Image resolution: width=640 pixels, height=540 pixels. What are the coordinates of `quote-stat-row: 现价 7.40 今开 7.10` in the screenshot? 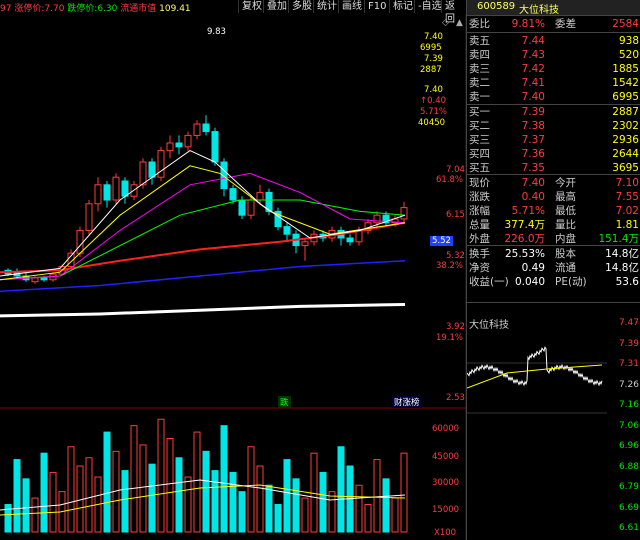 It's located at (553, 183).